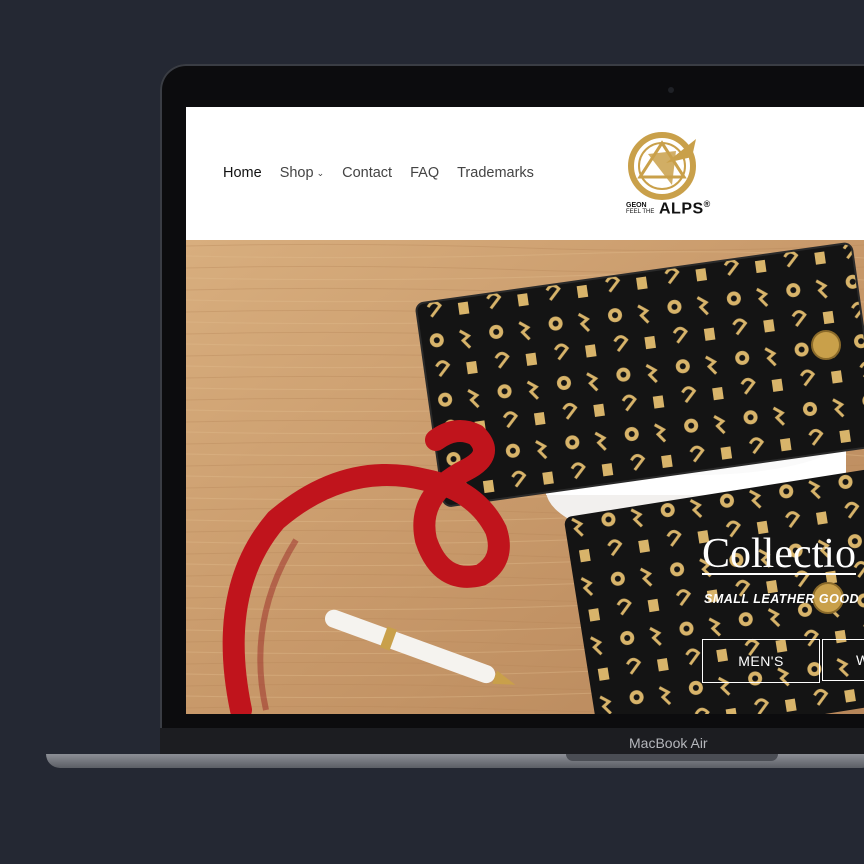 The height and width of the screenshot is (864, 864). Describe the element at coordinates (636, 205) in the screenshot. I see `logo-line1: GEON` at that location.